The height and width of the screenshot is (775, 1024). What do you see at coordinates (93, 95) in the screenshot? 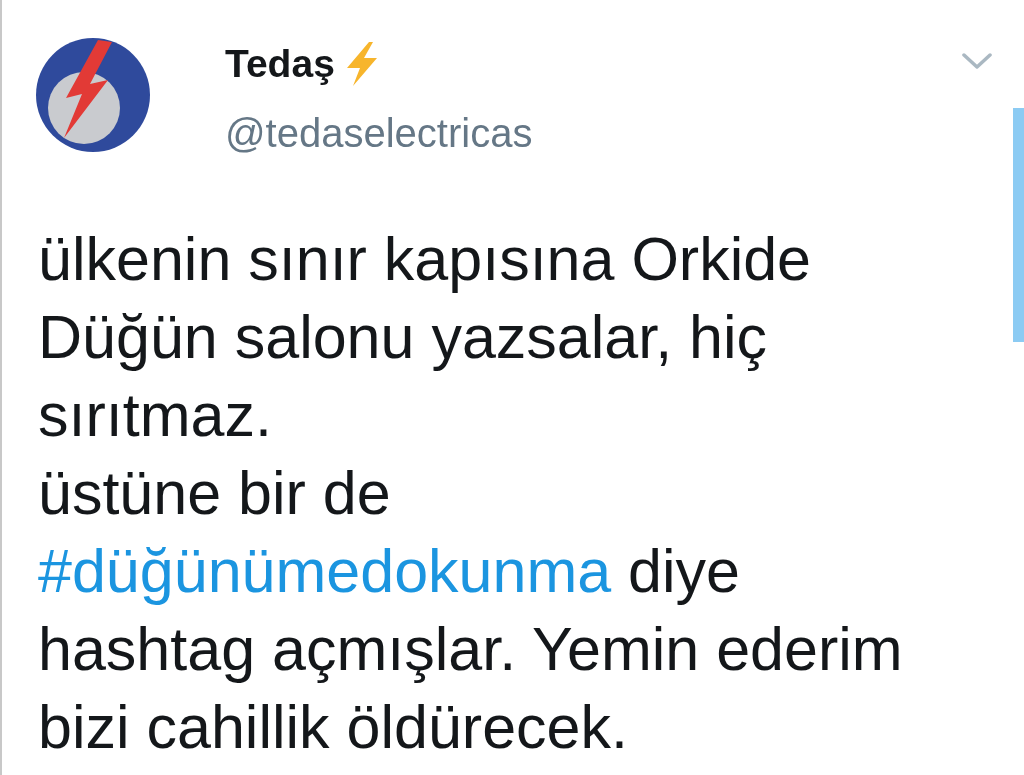
I see `avatar-image` at bounding box center [93, 95].